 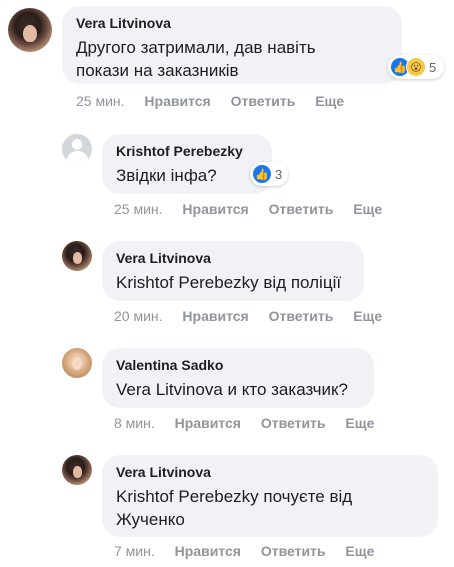 What do you see at coordinates (433, 67) in the screenshot?
I see `reaction-count: 5` at bounding box center [433, 67].